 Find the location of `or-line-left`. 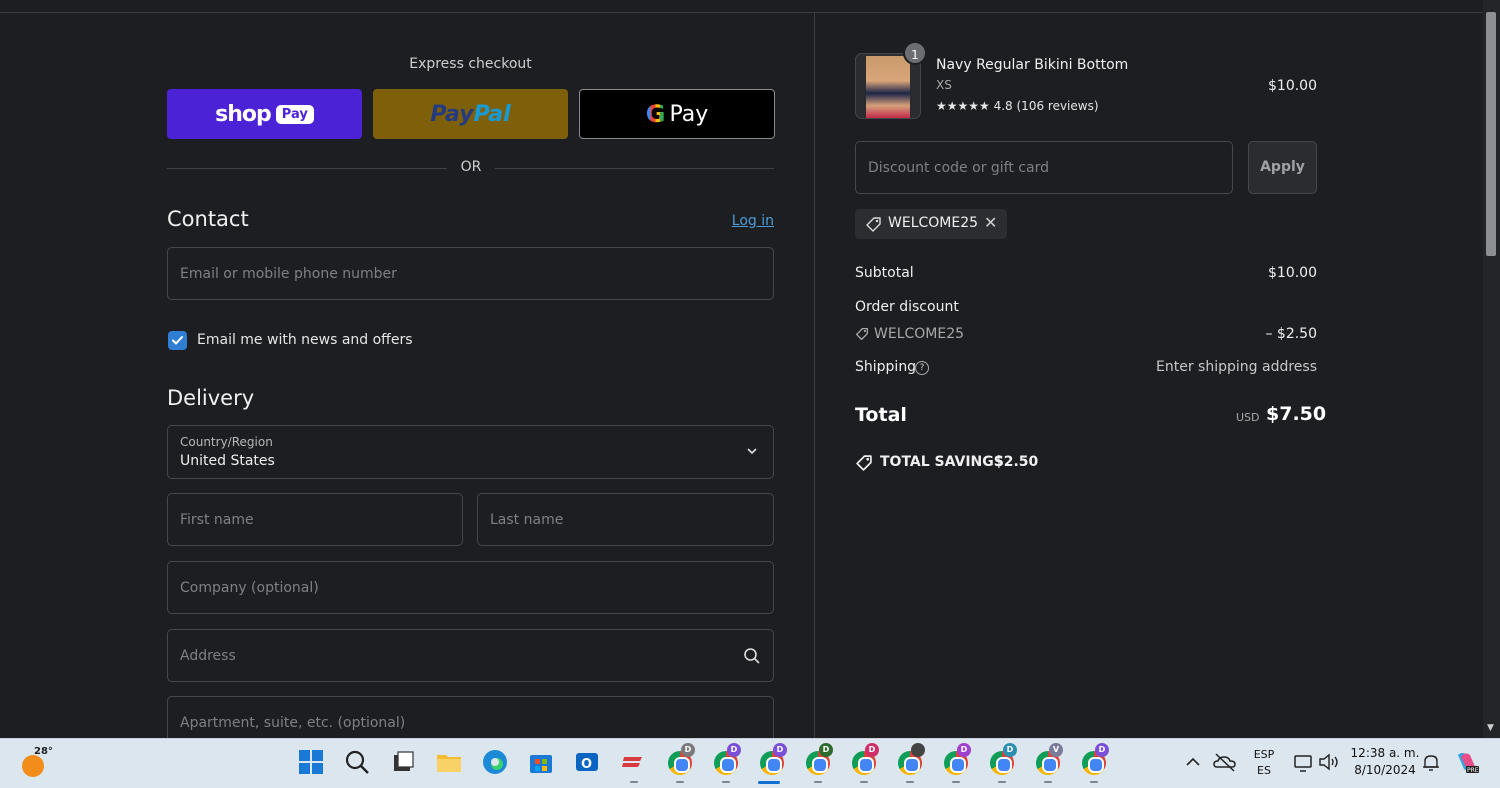

or-line-left is located at coordinates (307, 168).